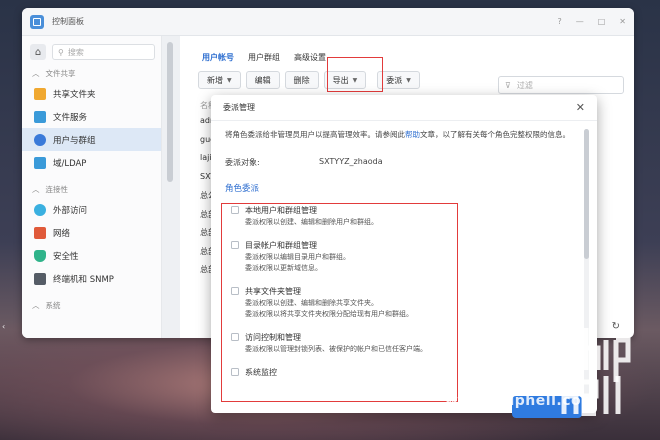 The width and height of the screenshot is (660, 440). I want to click on sidebar-item-label: 域/LDAP, so click(70, 163).